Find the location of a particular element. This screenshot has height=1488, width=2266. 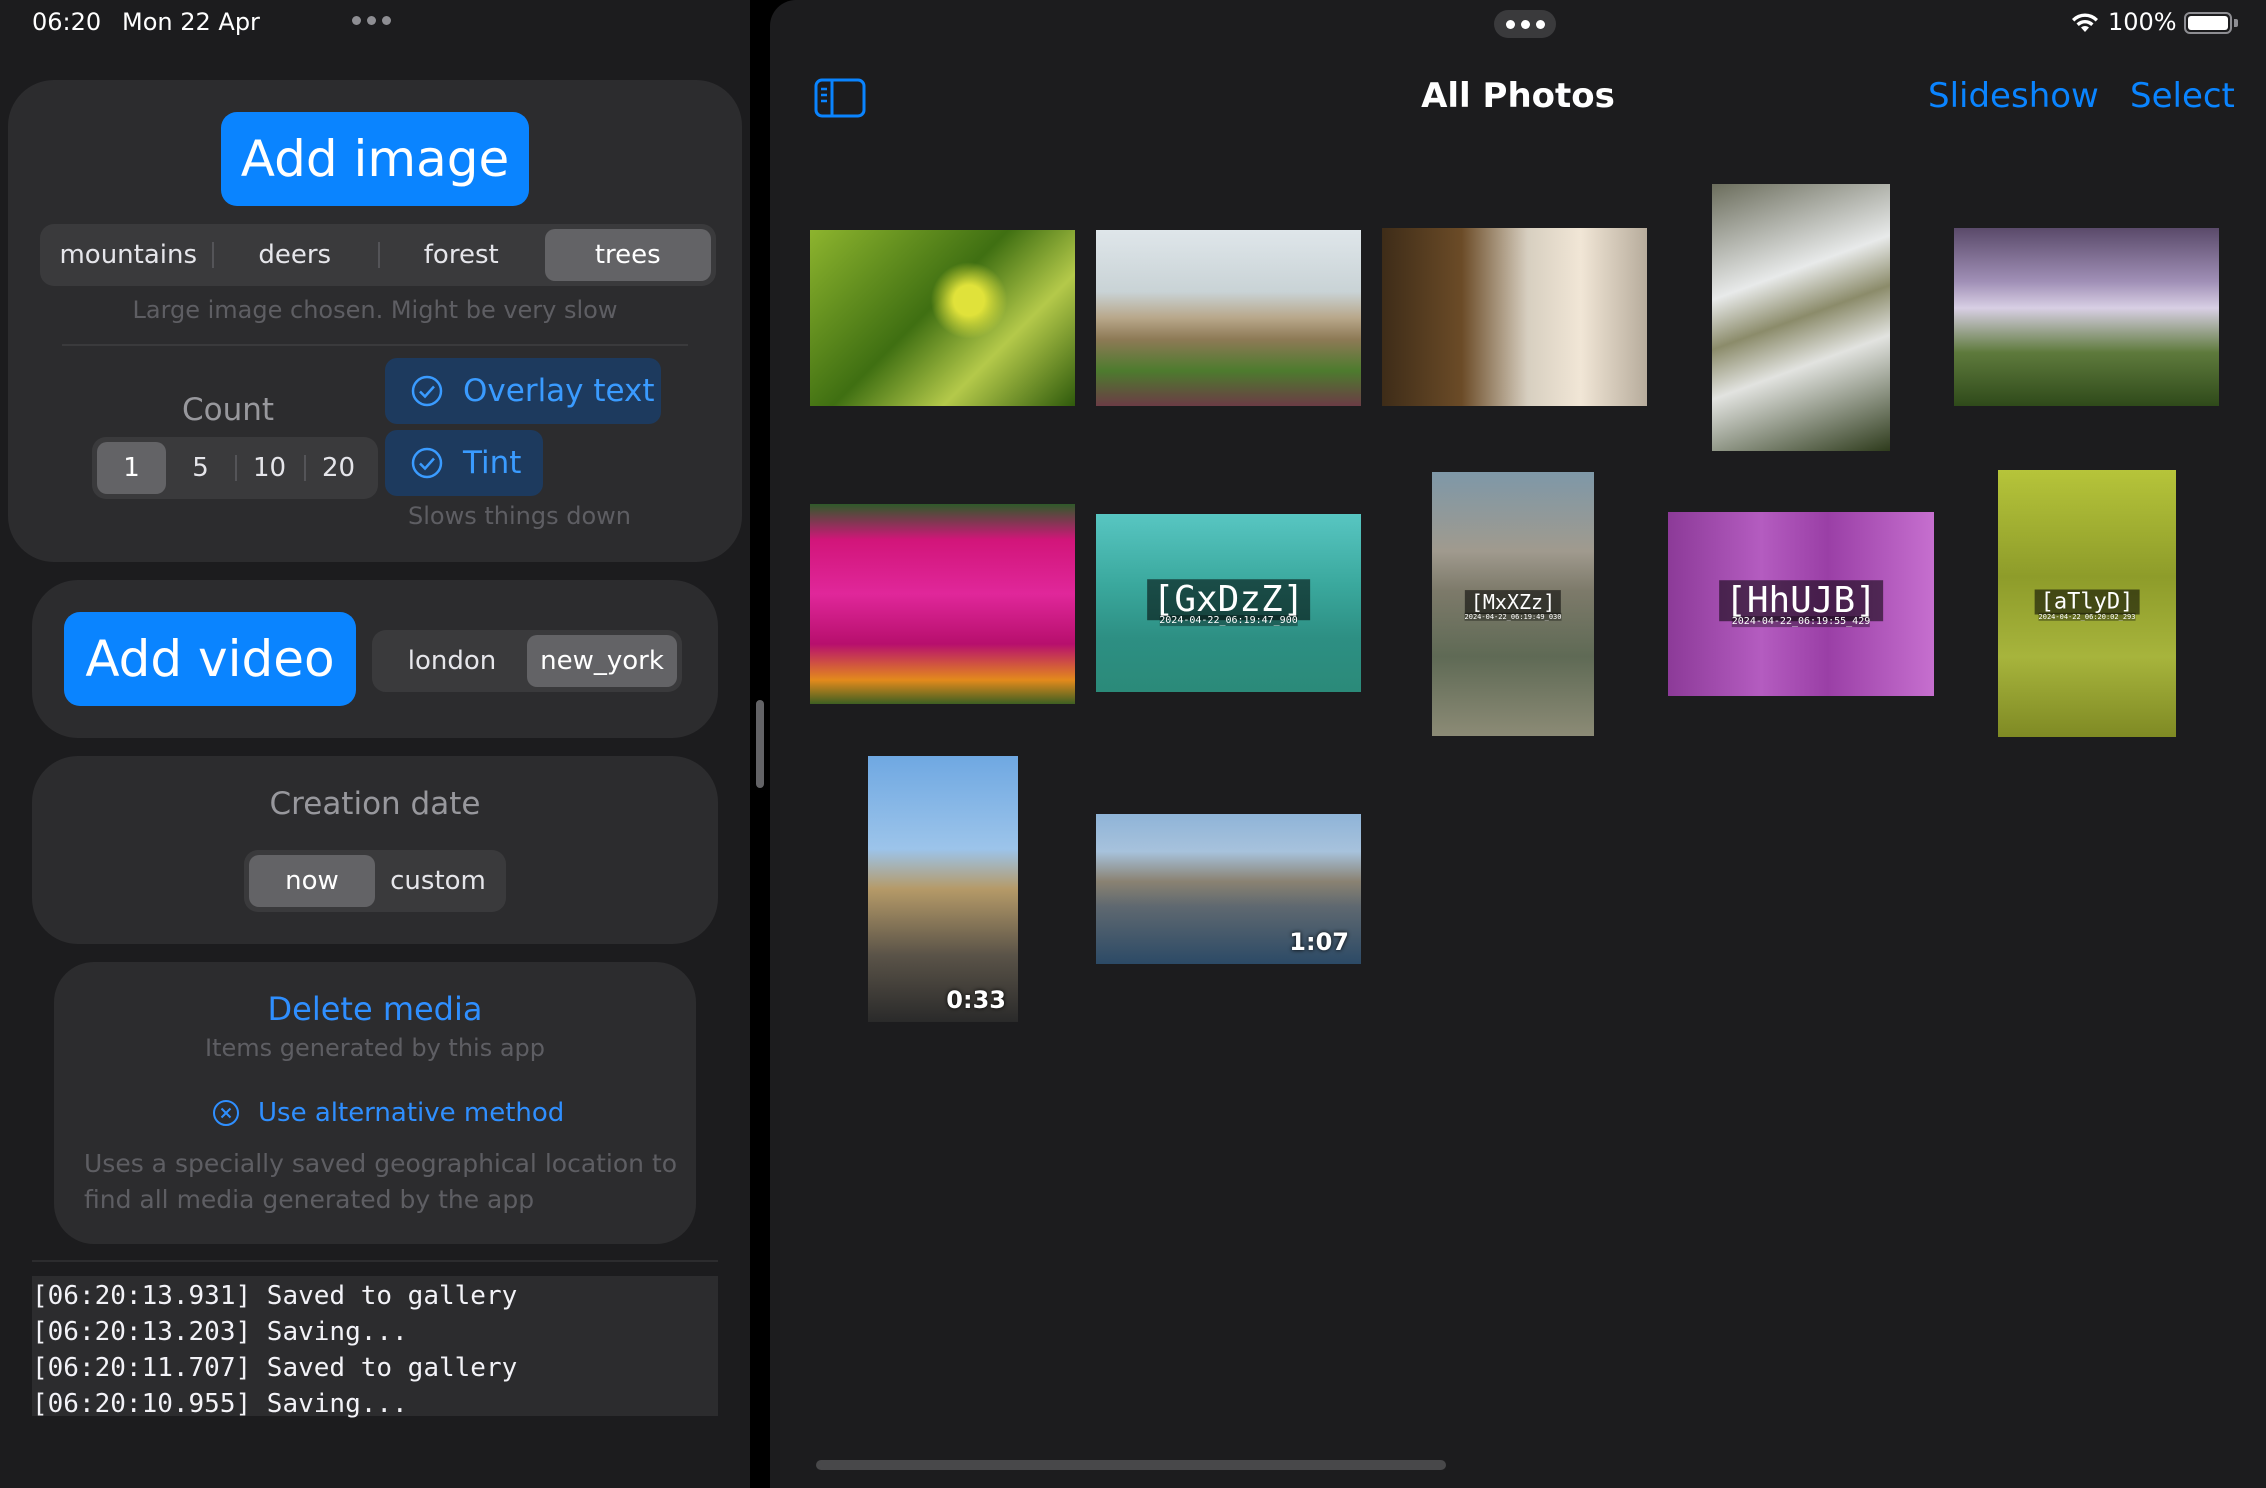

overlay-text-toggle: Overlay text is located at coordinates (523, 391).